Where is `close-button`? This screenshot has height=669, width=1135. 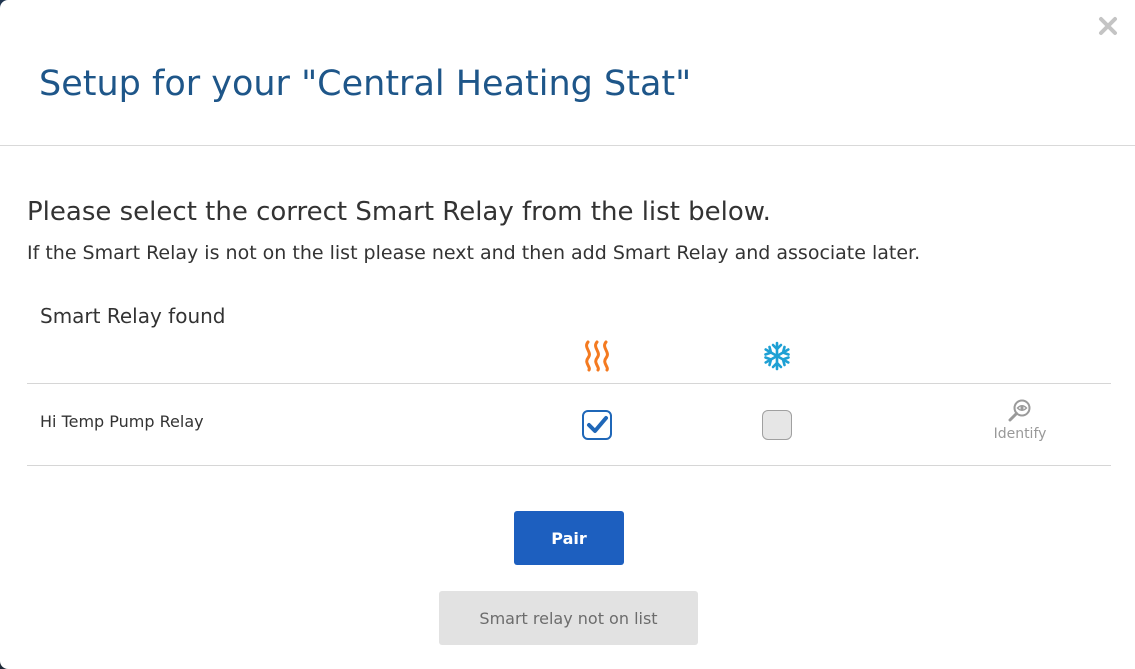 close-button is located at coordinates (1108, 25).